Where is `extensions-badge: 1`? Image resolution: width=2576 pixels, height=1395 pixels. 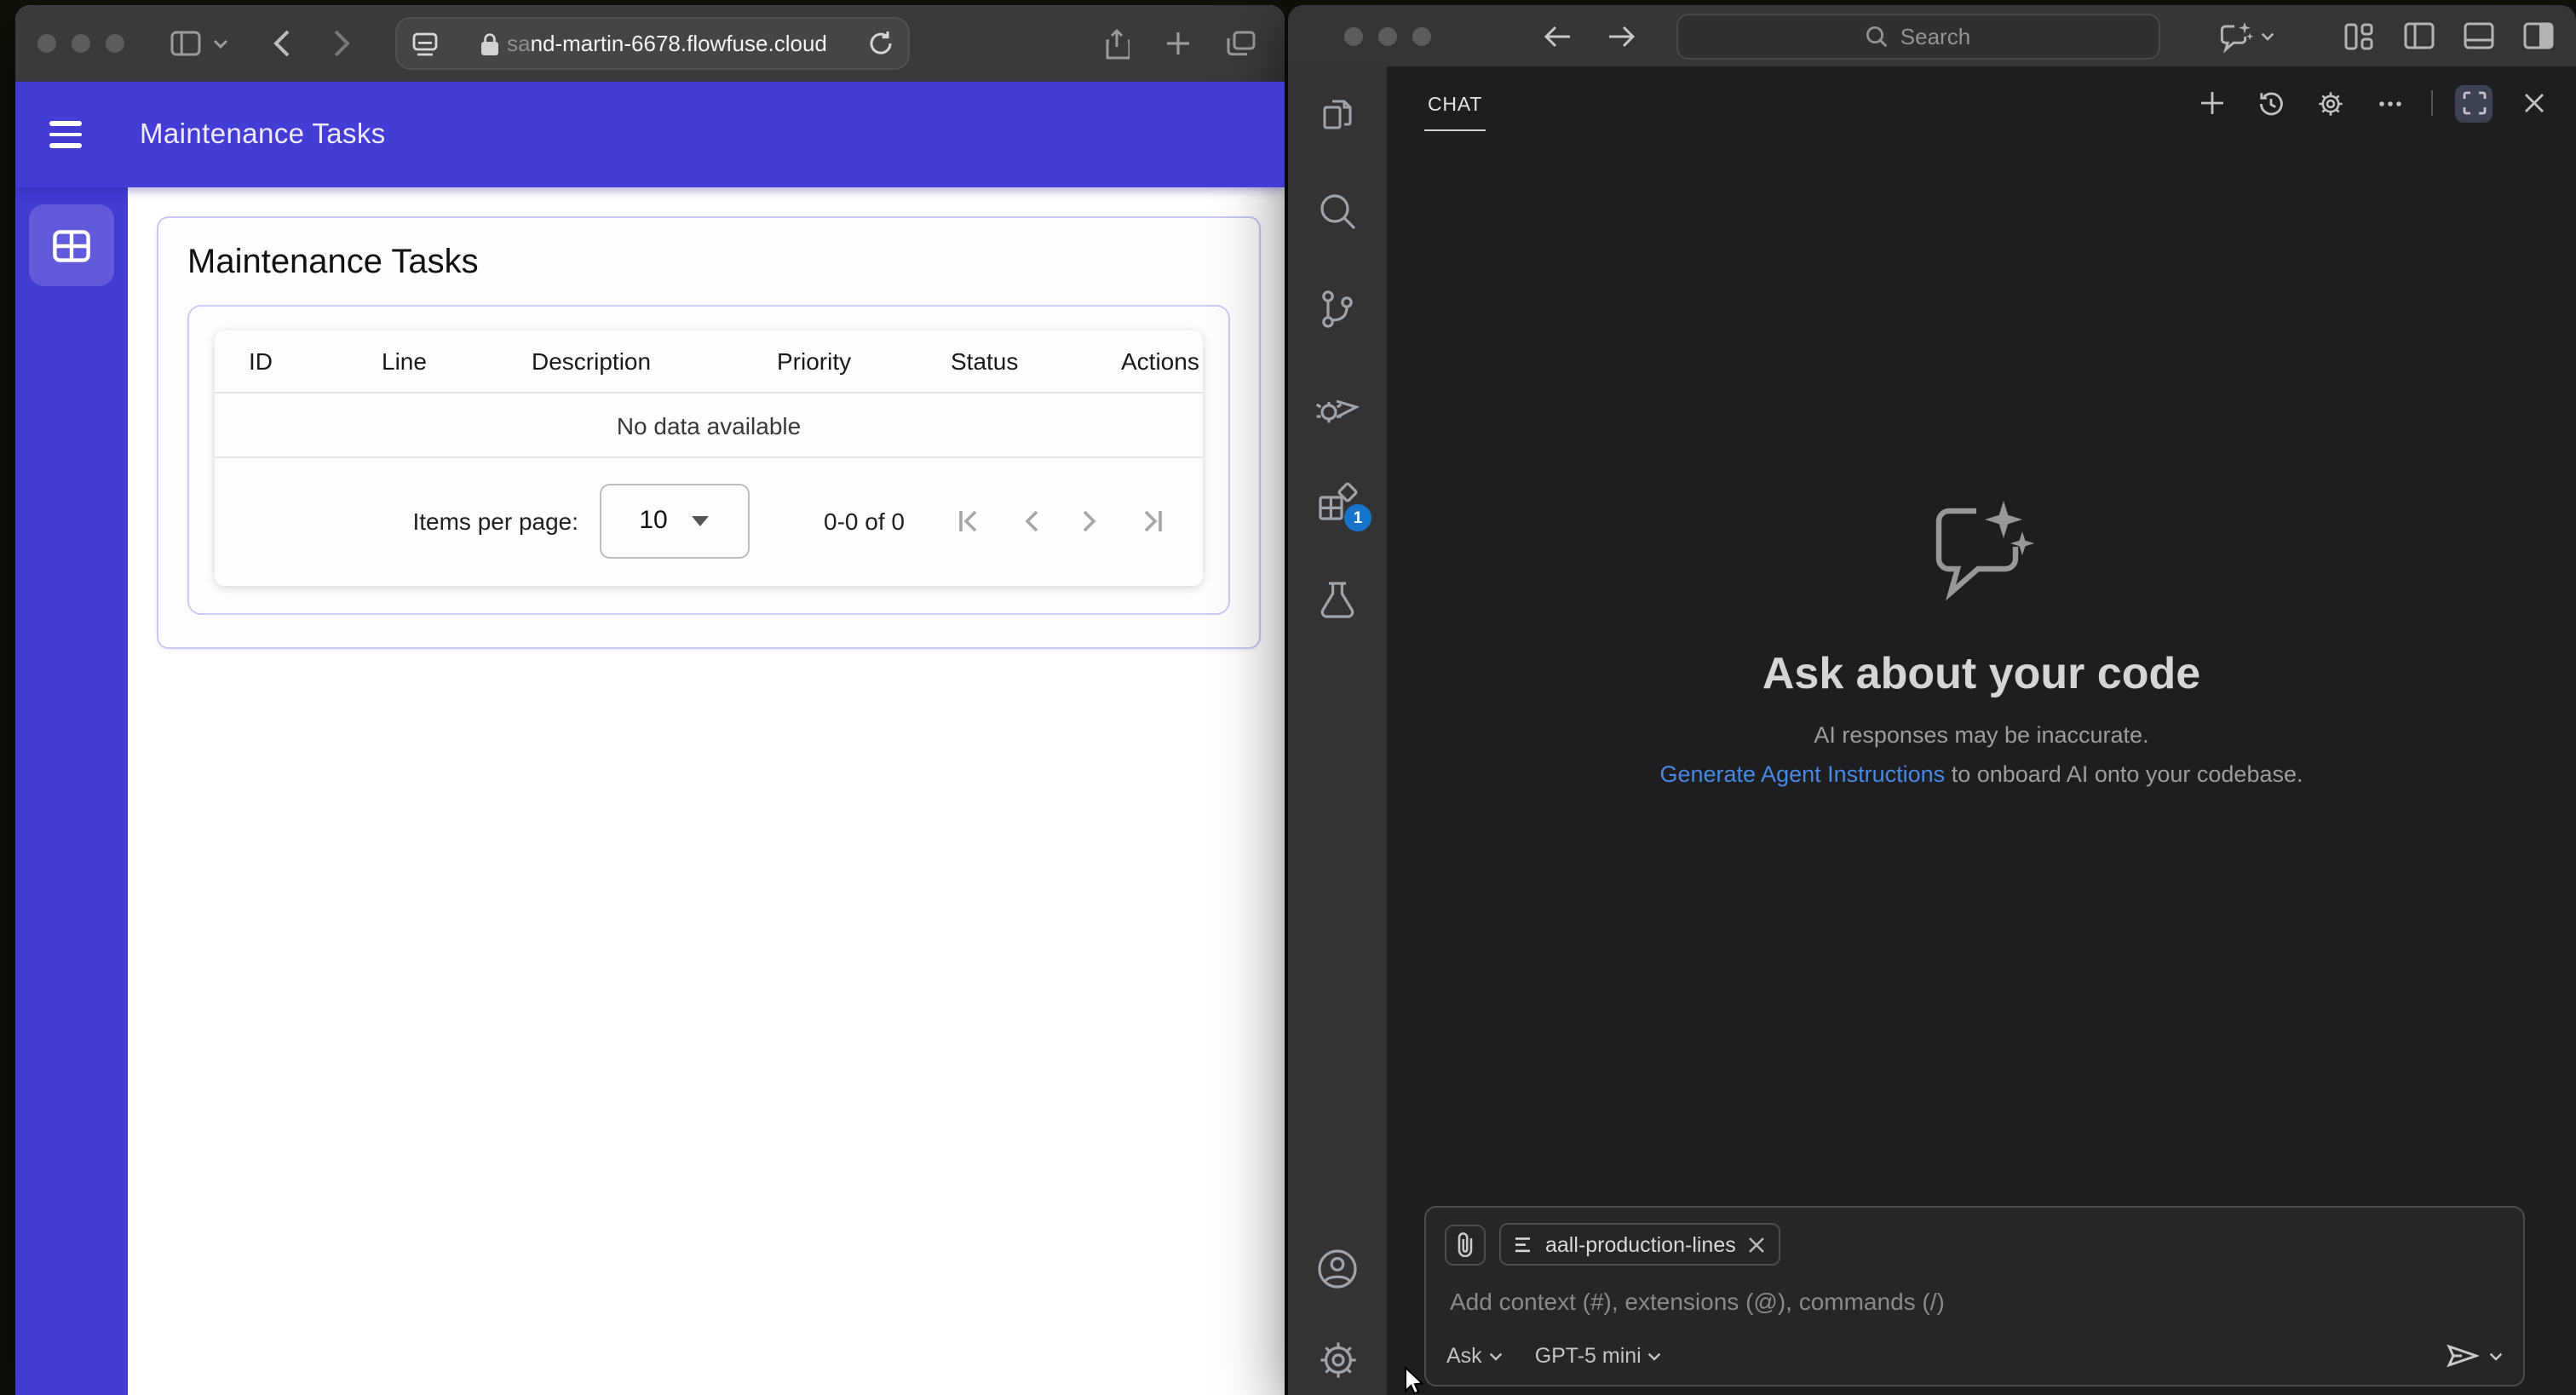 extensions-badge: 1 is located at coordinates (1357, 517).